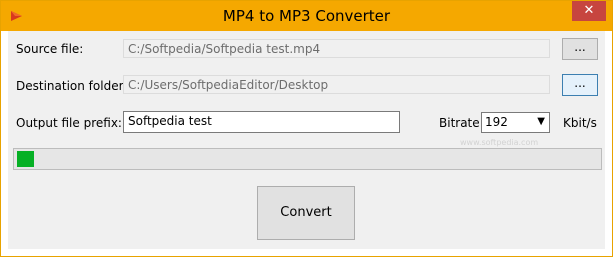 The height and width of the screenshot is (257, 613). What do you see at coordinates (307, 159) in the screenshot?
I see `progress-bar` at bounding box center [307, 159].